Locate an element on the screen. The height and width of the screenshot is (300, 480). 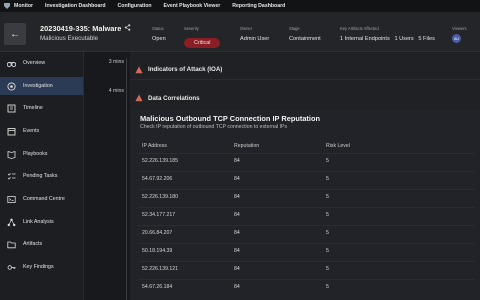
sidebar-item-artifacts: Artifacts is located at coordinates (41, 244).